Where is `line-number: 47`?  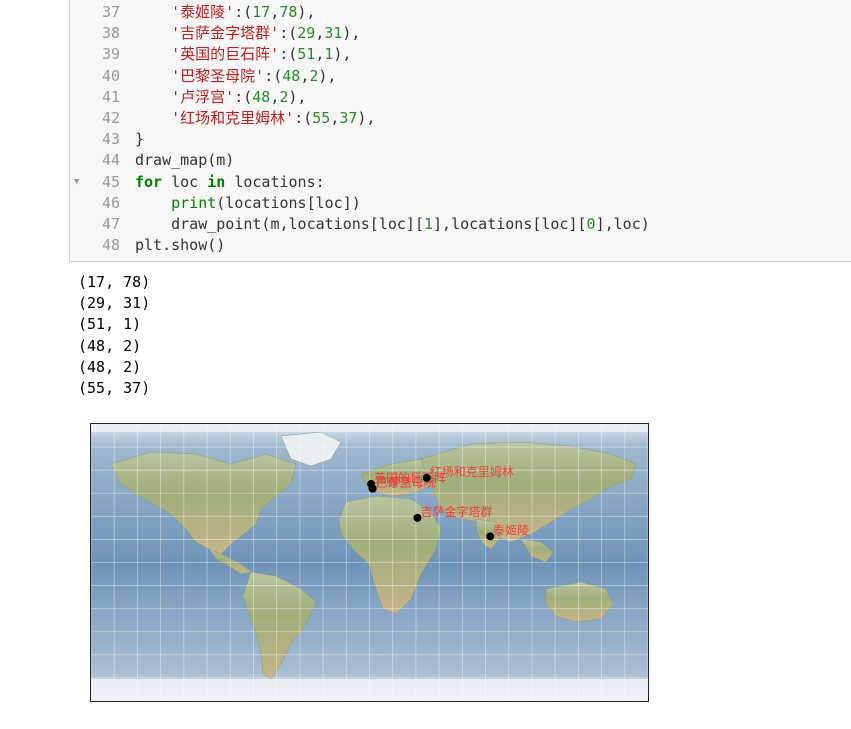 line-number: 47 is located at coordinates (110, 224).